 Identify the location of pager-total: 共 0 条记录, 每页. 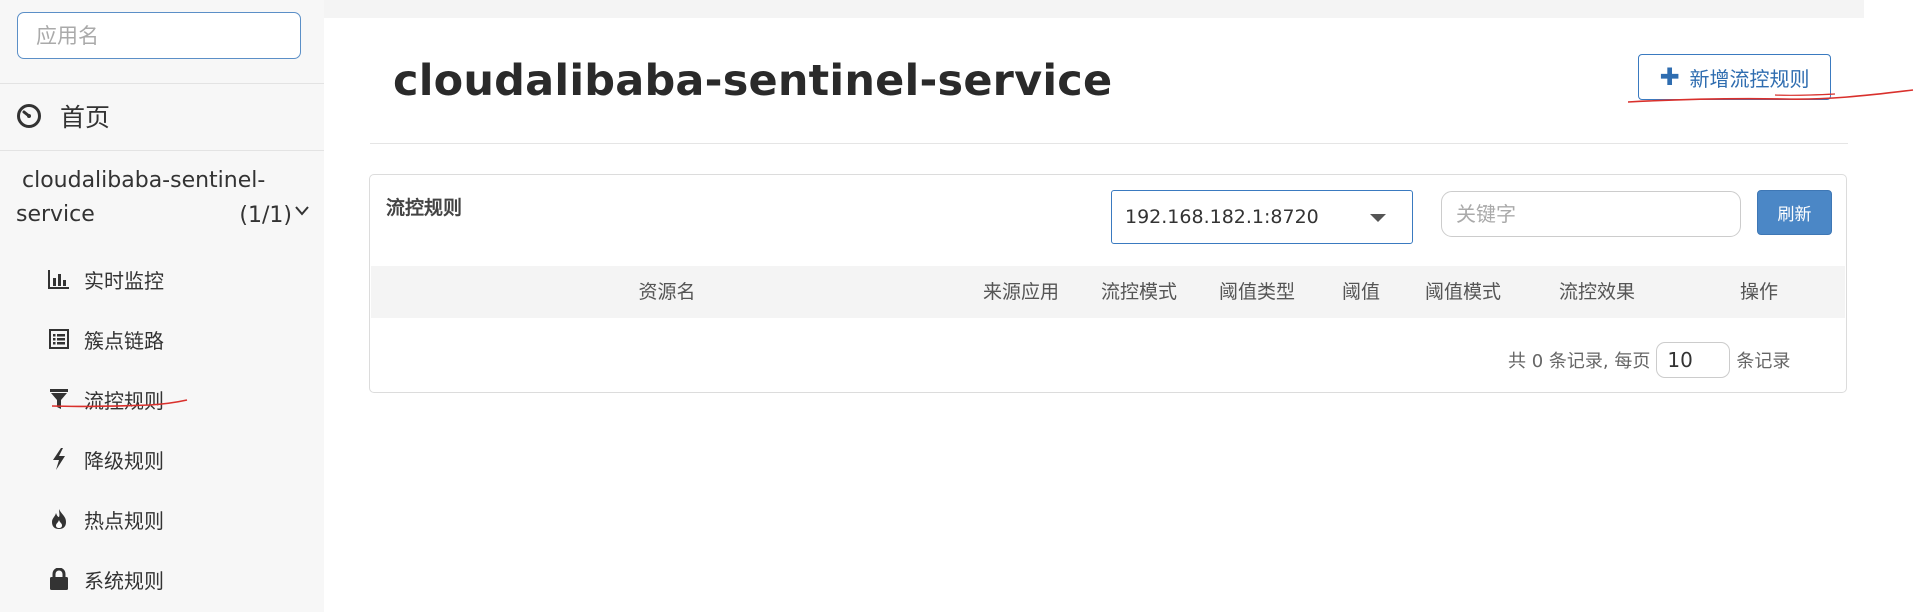
(1579, 361).